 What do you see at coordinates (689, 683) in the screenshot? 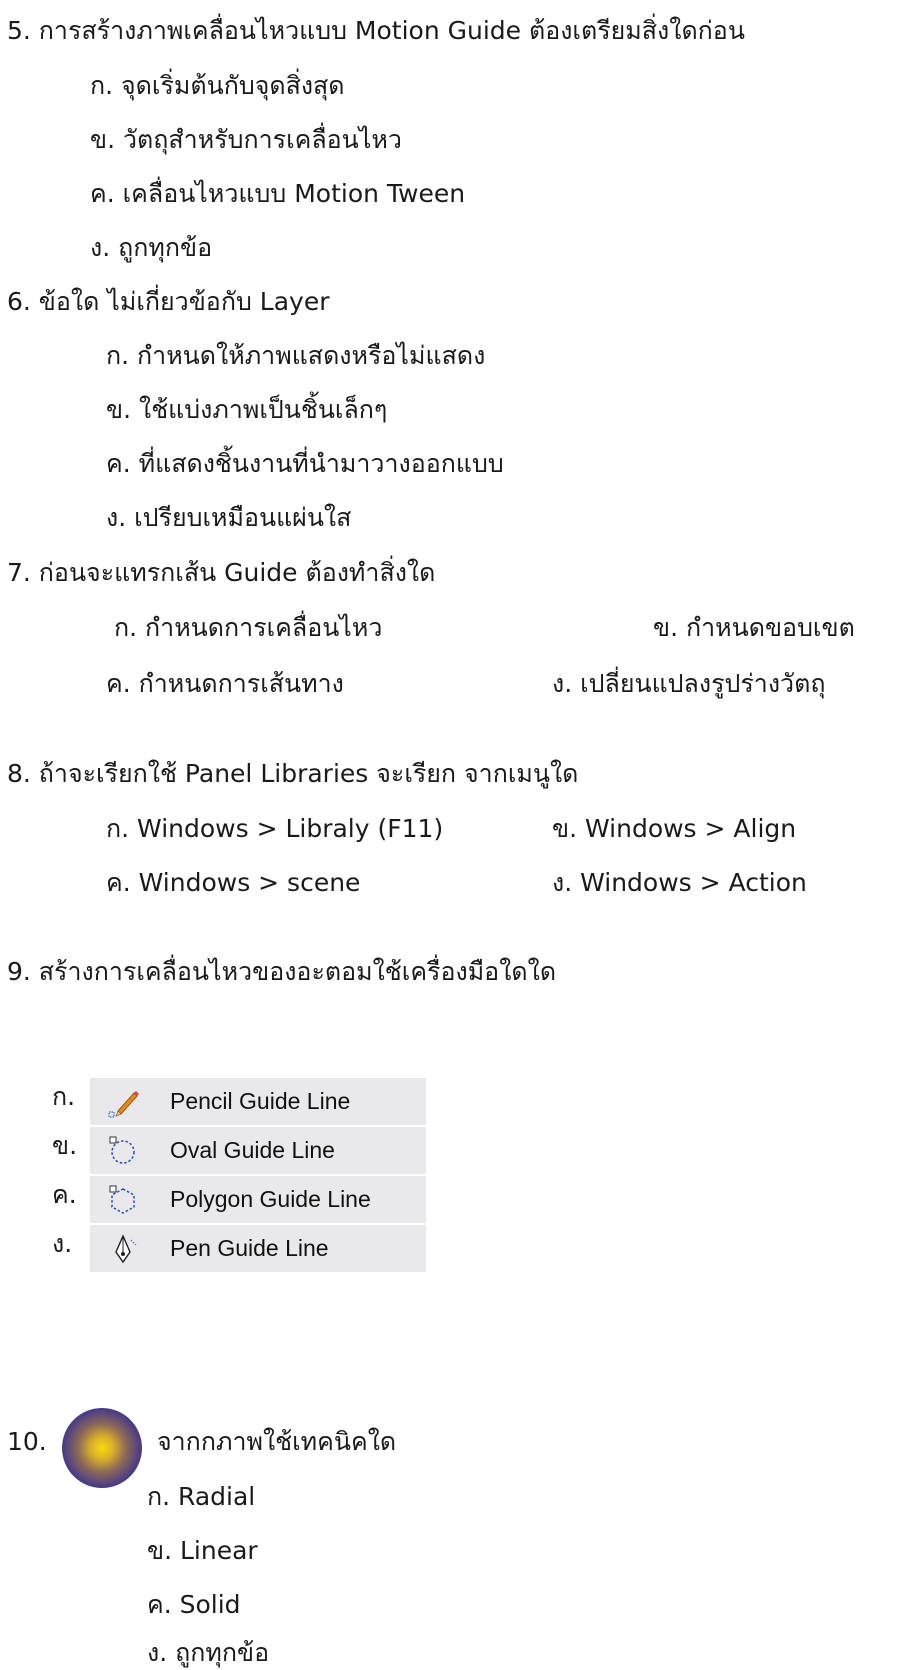
I see `q7-option-d: ง. เปลี่ยนแปลงรูปร่างวัตถุ` at bounding box center [689, 683].